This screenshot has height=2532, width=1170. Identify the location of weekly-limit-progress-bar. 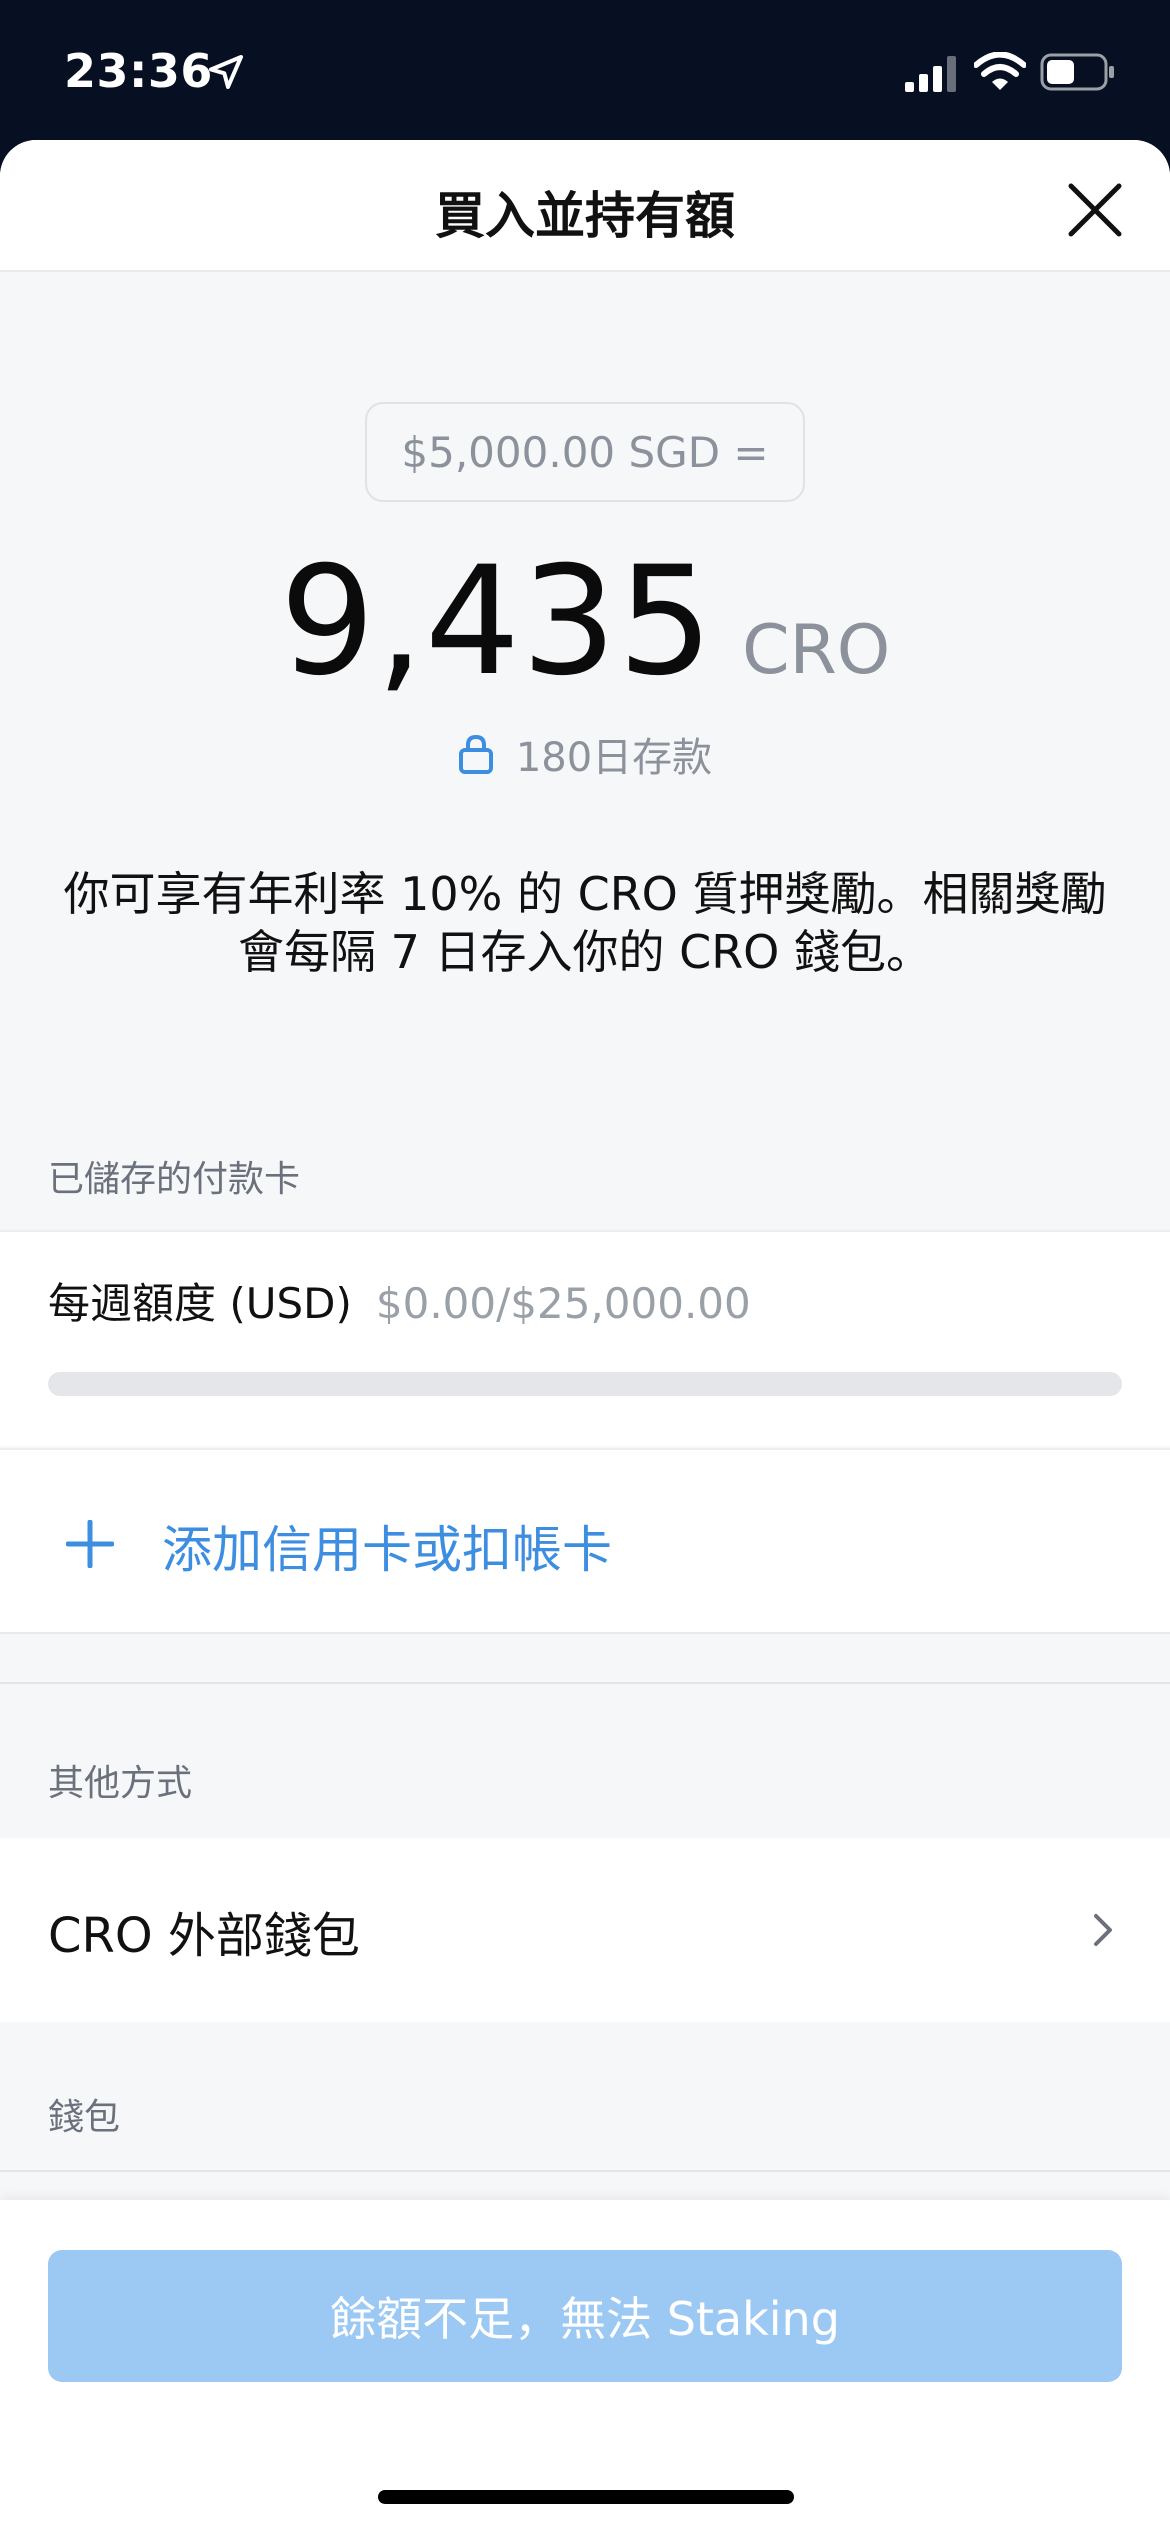
(585, 1384).